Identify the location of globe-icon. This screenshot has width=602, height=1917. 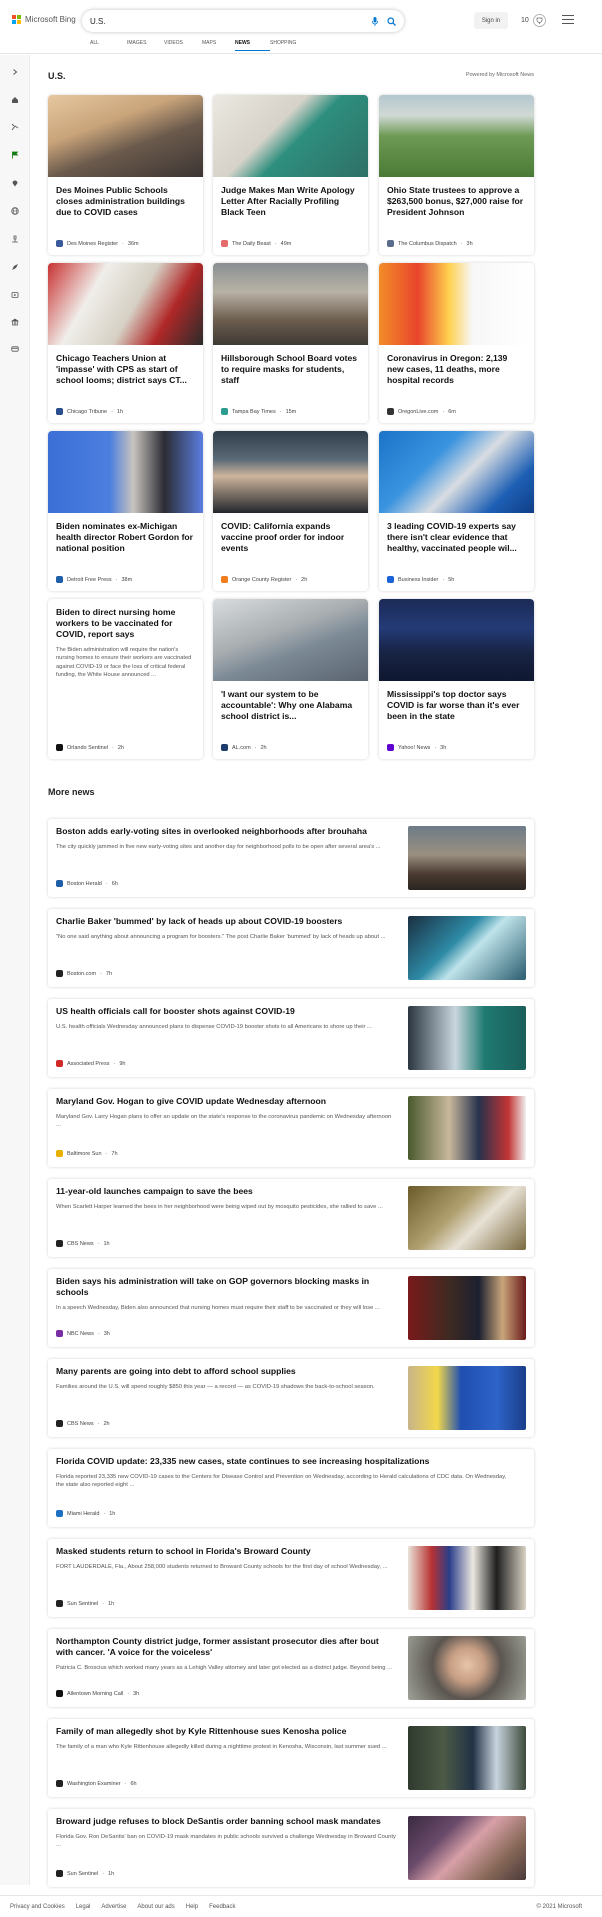
(15, 211).